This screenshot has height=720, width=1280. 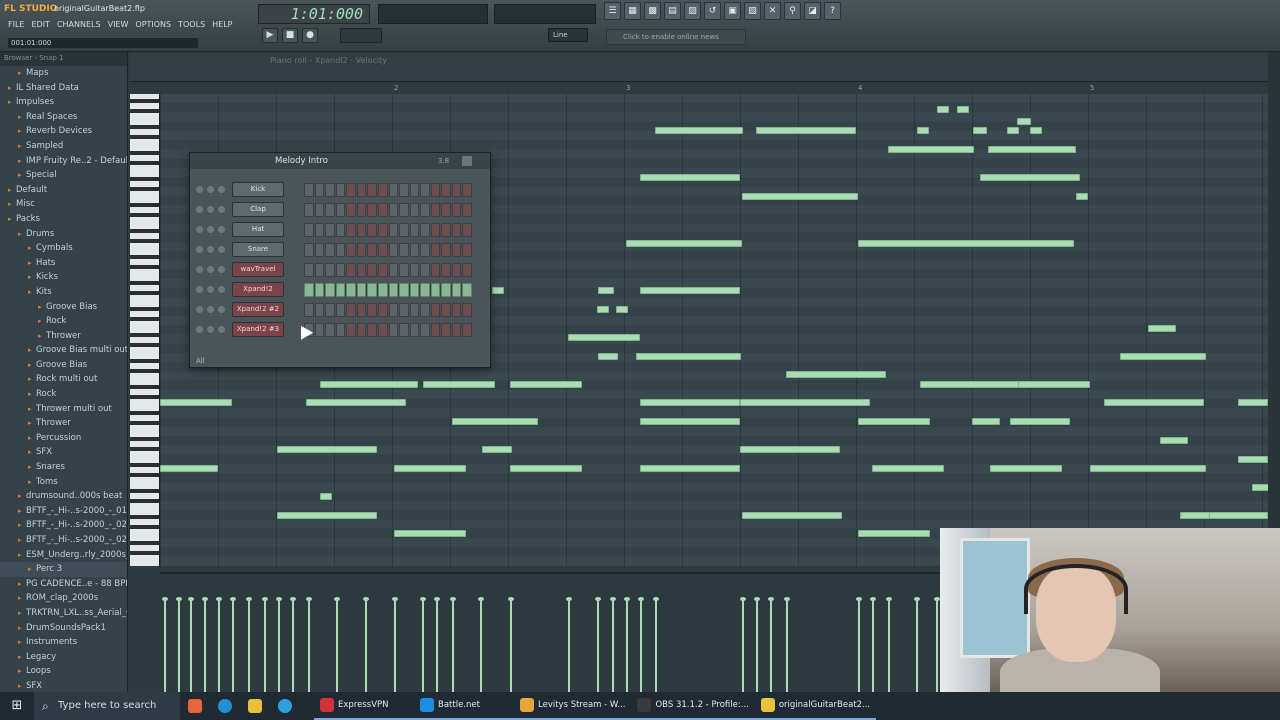 What do you see at coordinates (812, 11) in the screenshot?
I see `export-icon: ◪` at bounding box center [812, 11].